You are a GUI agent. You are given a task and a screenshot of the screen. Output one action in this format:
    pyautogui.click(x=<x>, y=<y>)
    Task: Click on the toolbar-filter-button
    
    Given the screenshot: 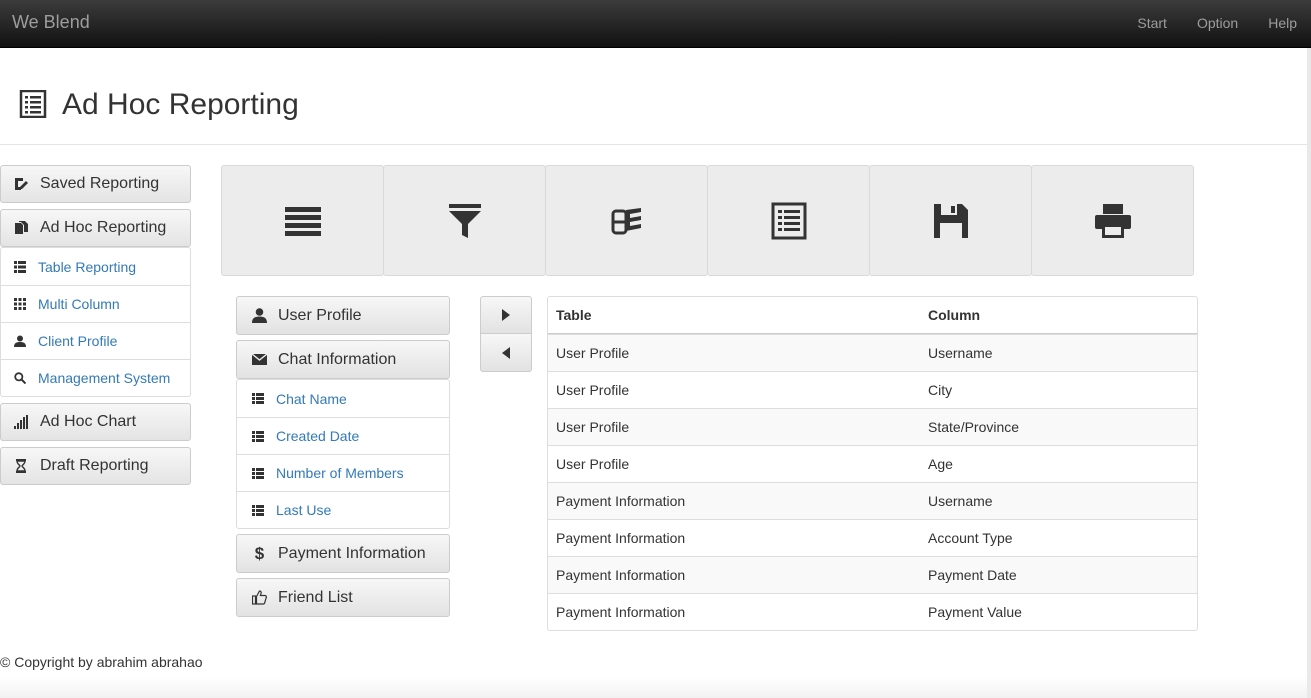 What is the action you would take?
    pyautogui.click(x=464, y=220)
    